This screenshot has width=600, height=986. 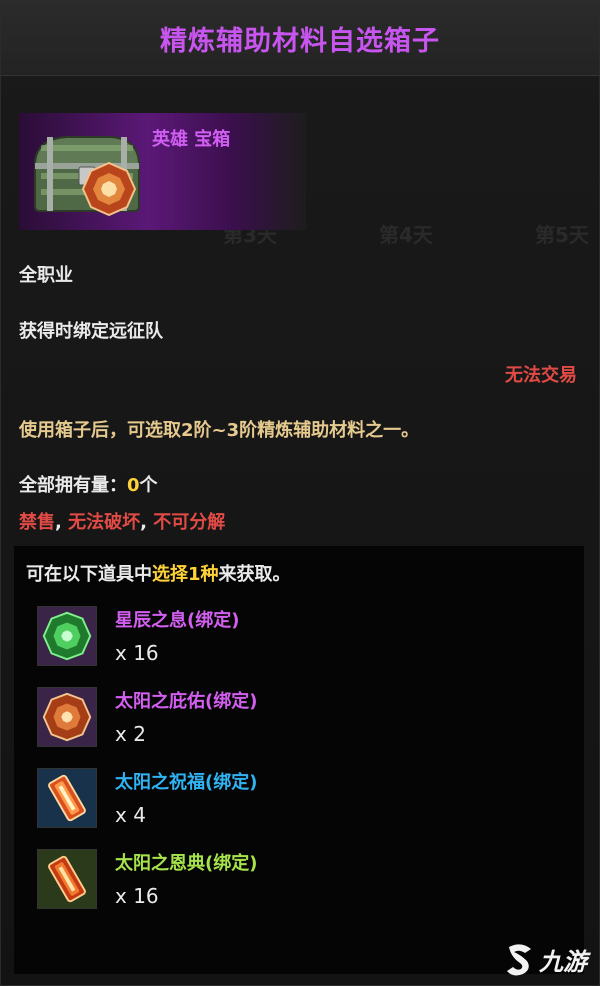 I want to click on restrictions: 禁售, 无法破坏, 不可分解, so click(x=122, y=521).